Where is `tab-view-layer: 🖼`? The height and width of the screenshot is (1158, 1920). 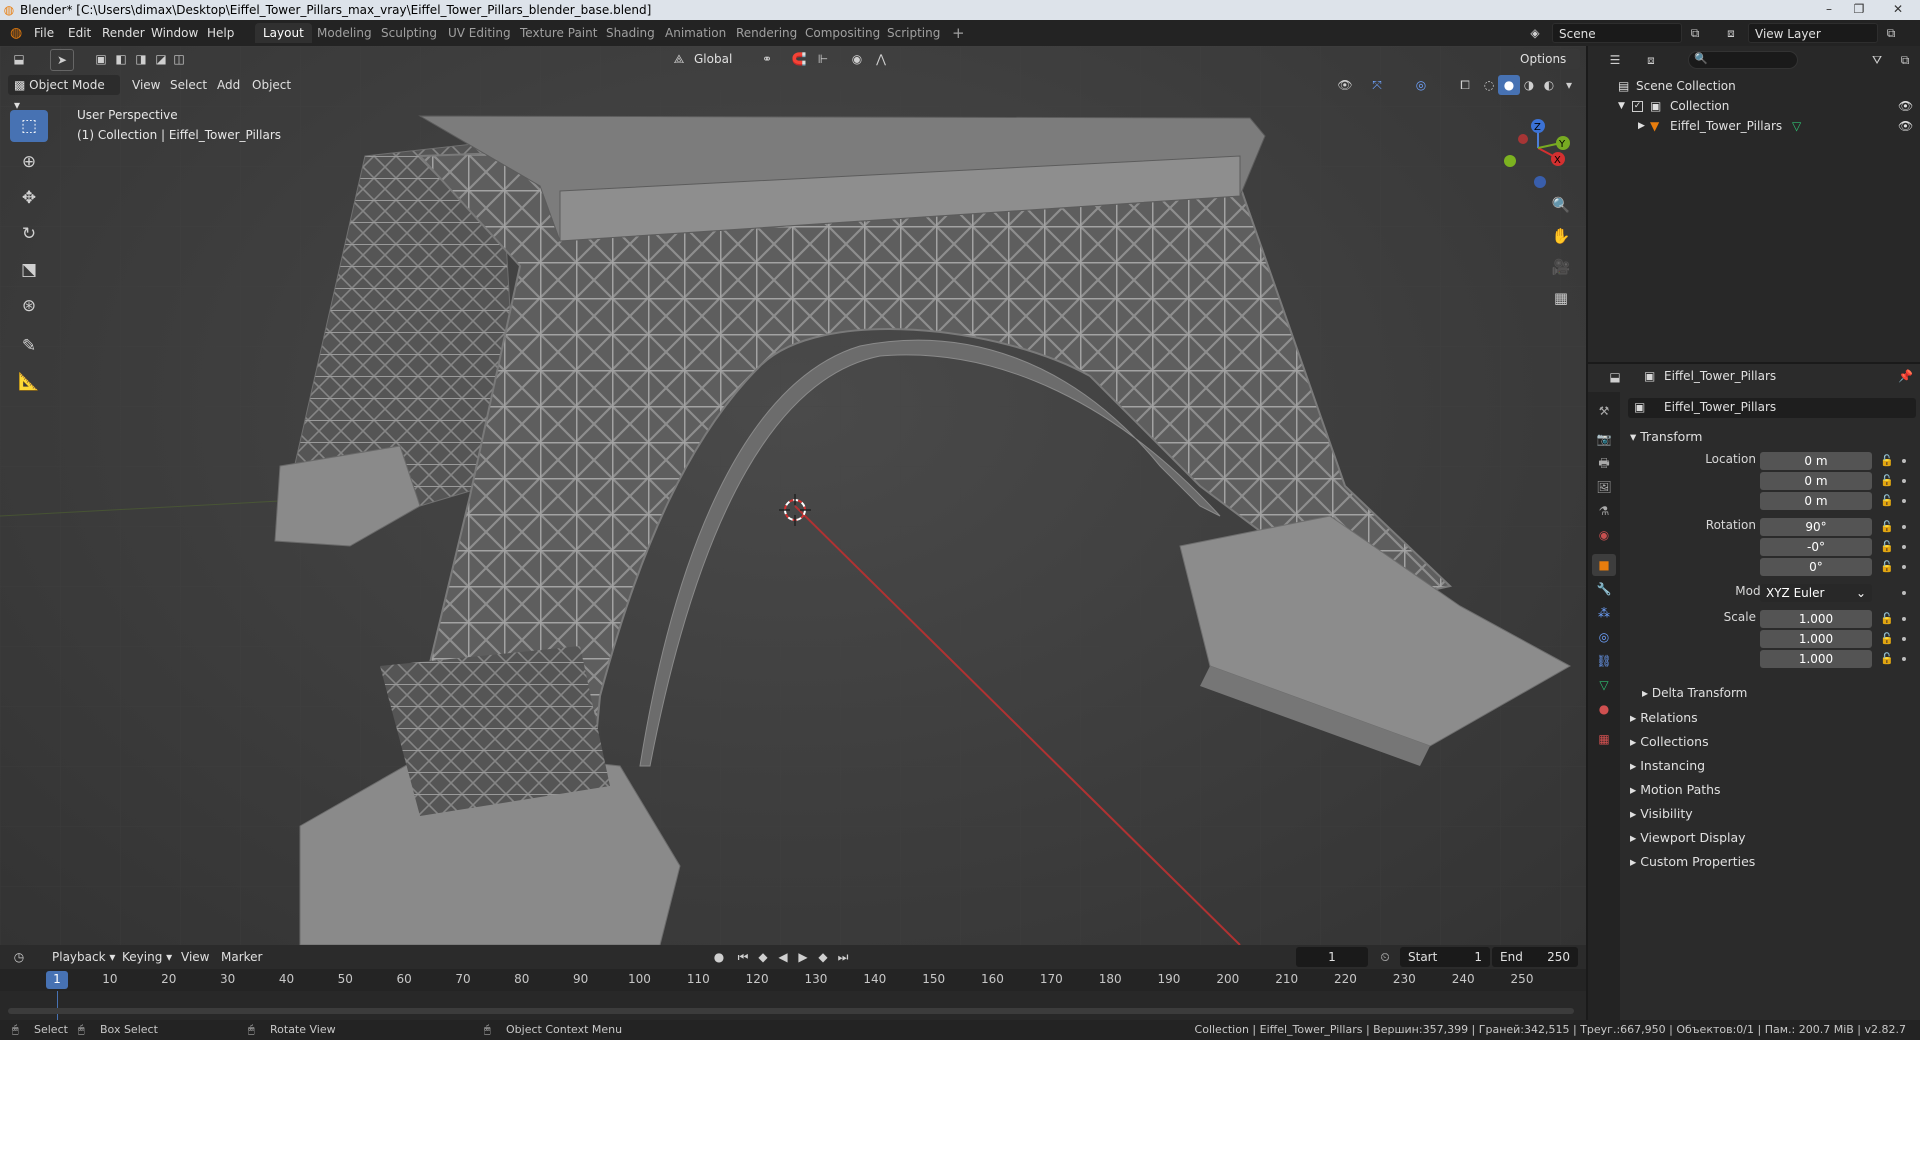 tab-view-layer: 🖼 is located at coordinates (1604, 487).